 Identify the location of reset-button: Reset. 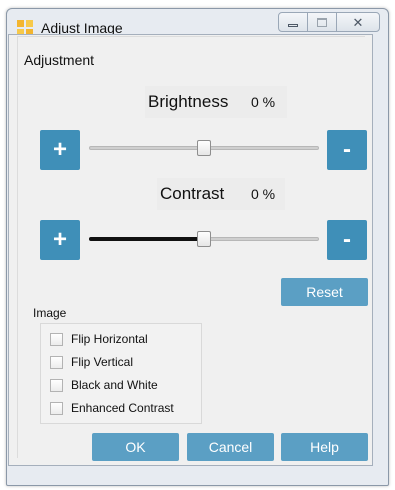
(324, 292).